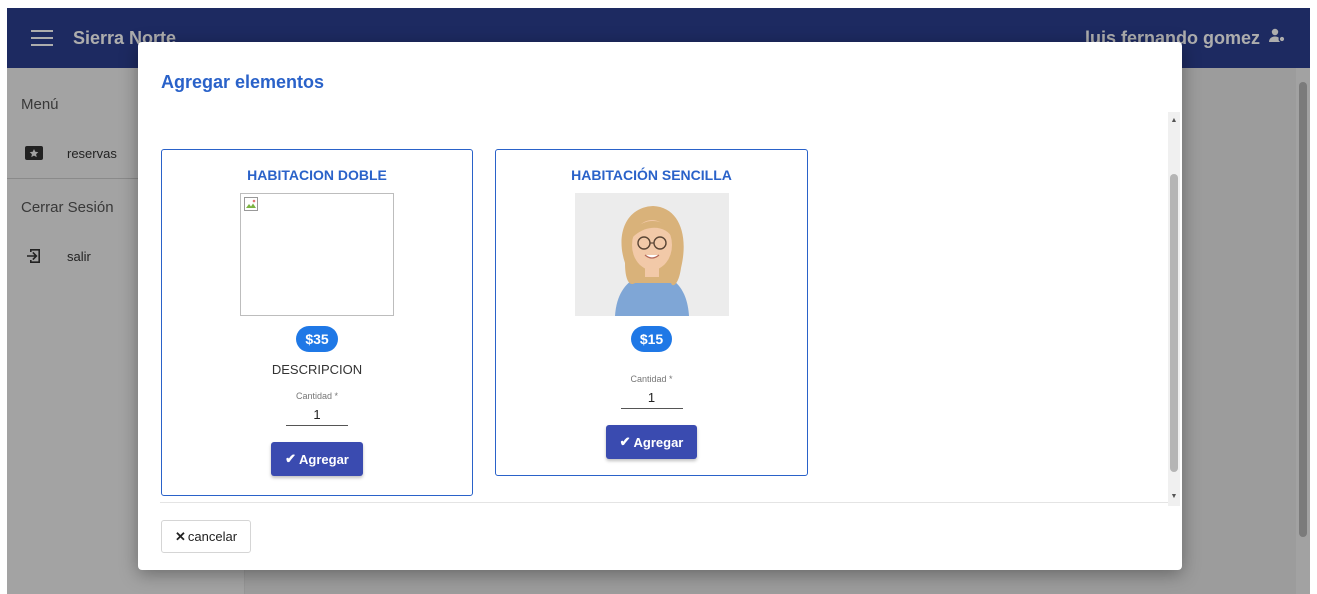 Image resolution: width=1317 pixels, height=594 pixels. What do you see at coordinates (651, 254) in the screenshot?
I see `product-photo` at bounding box center [651, 254].